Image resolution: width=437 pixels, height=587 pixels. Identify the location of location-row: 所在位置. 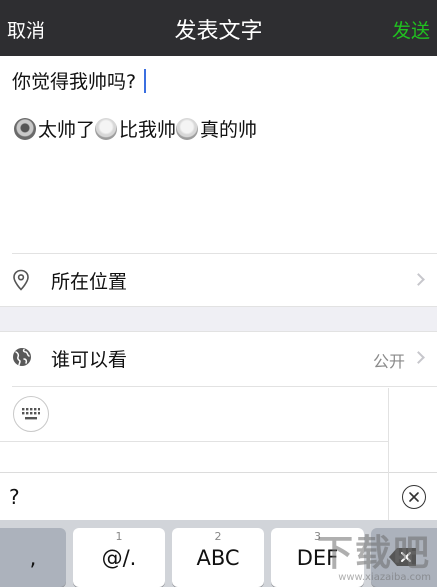
(218, 280).